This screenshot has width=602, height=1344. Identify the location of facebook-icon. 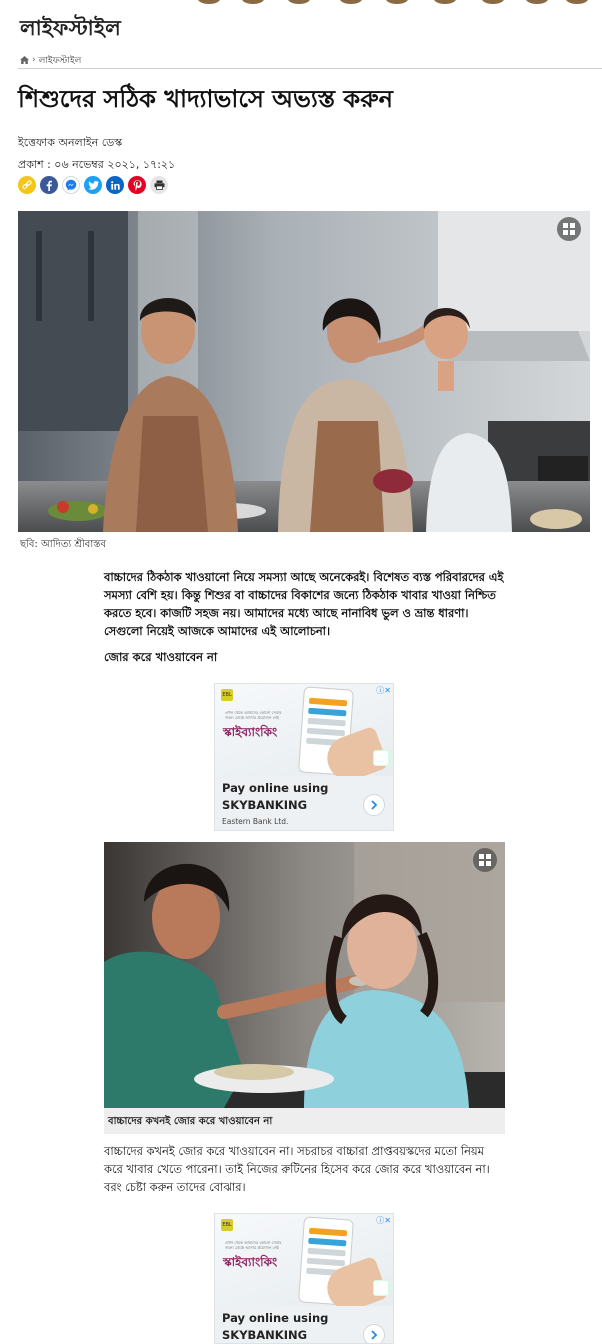
(49, 185).